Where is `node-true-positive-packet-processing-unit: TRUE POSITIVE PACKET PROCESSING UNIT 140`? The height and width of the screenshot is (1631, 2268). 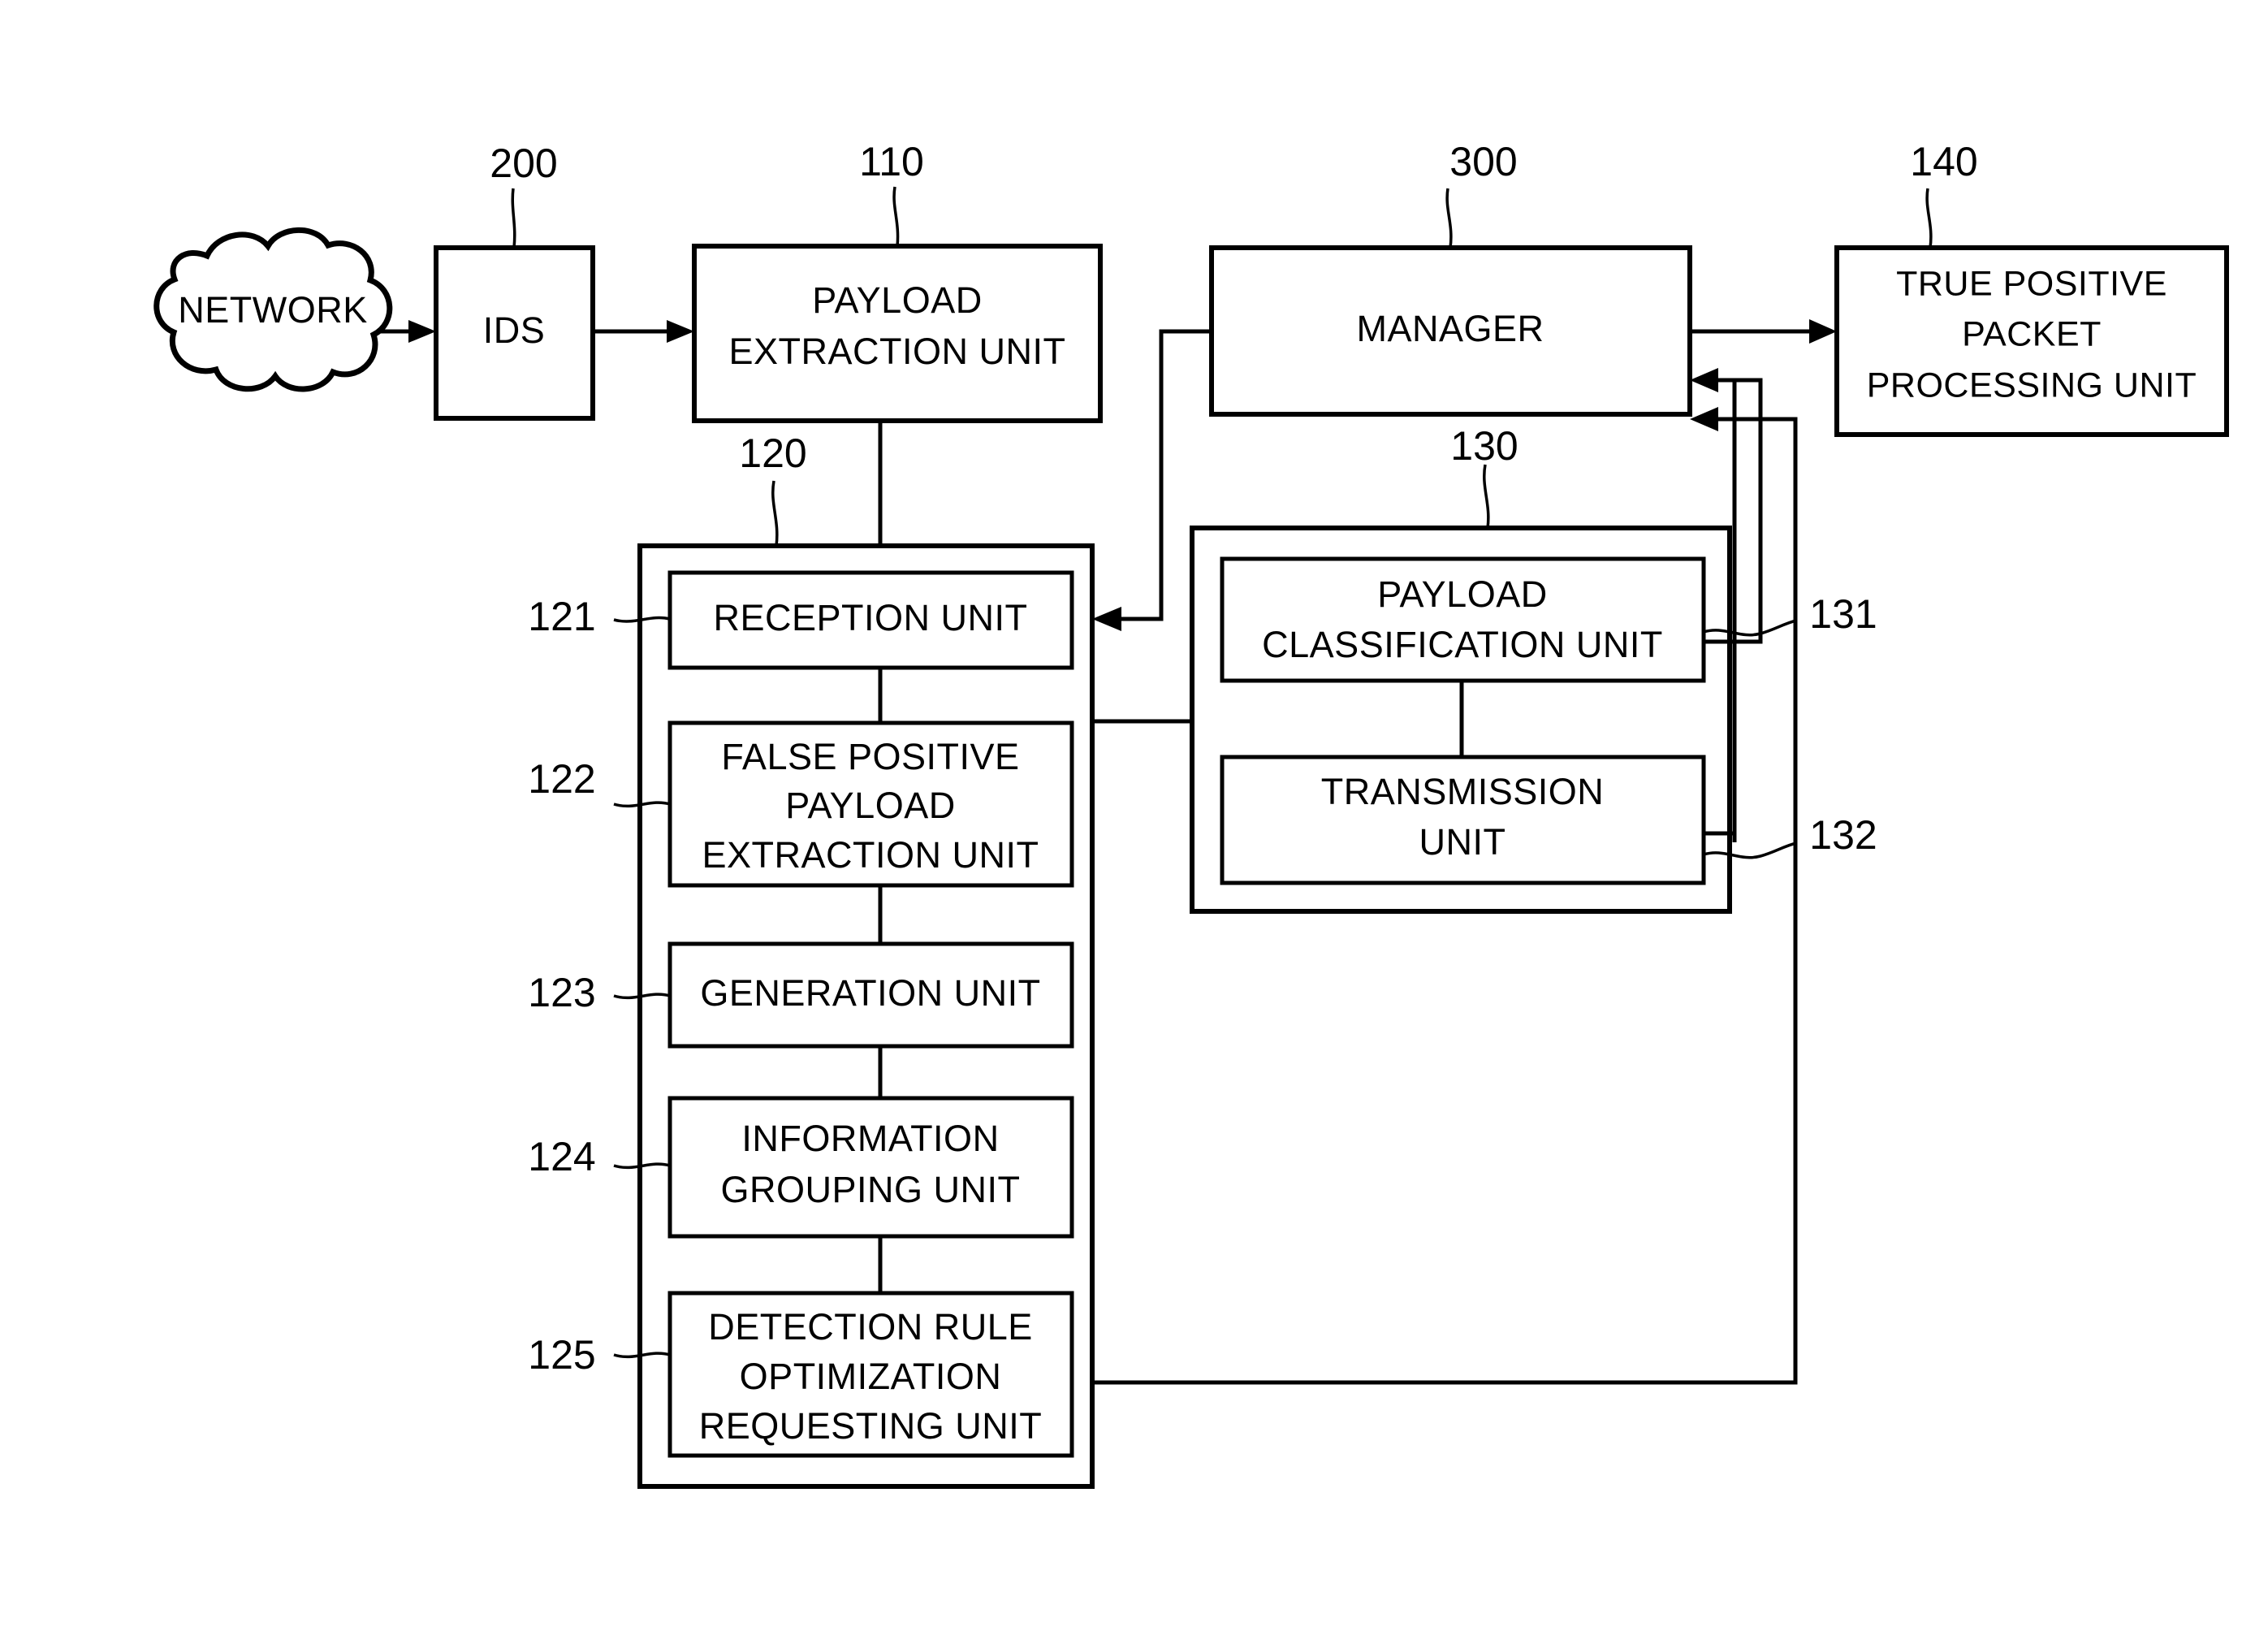 node-true-positive-packet-processing-unit: TRUE POSITIVE PACKET PROCESSING UNIT 140 is located at coordinates (2031, 288).